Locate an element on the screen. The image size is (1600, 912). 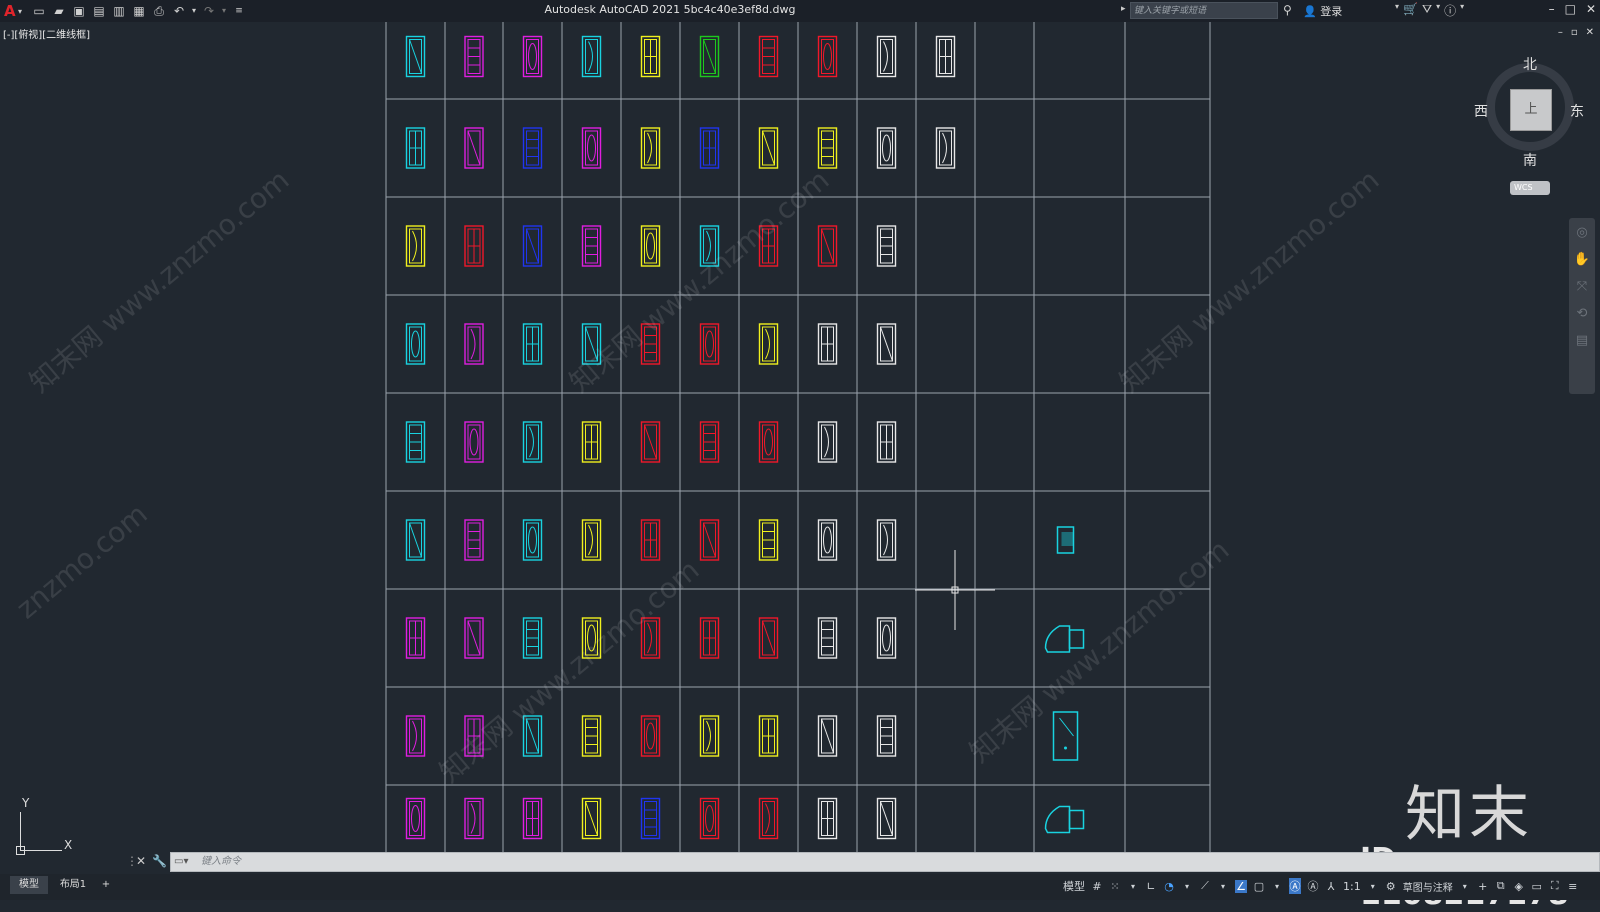
model-space-toggle: 模型 is located at coordinates (1074, 886).